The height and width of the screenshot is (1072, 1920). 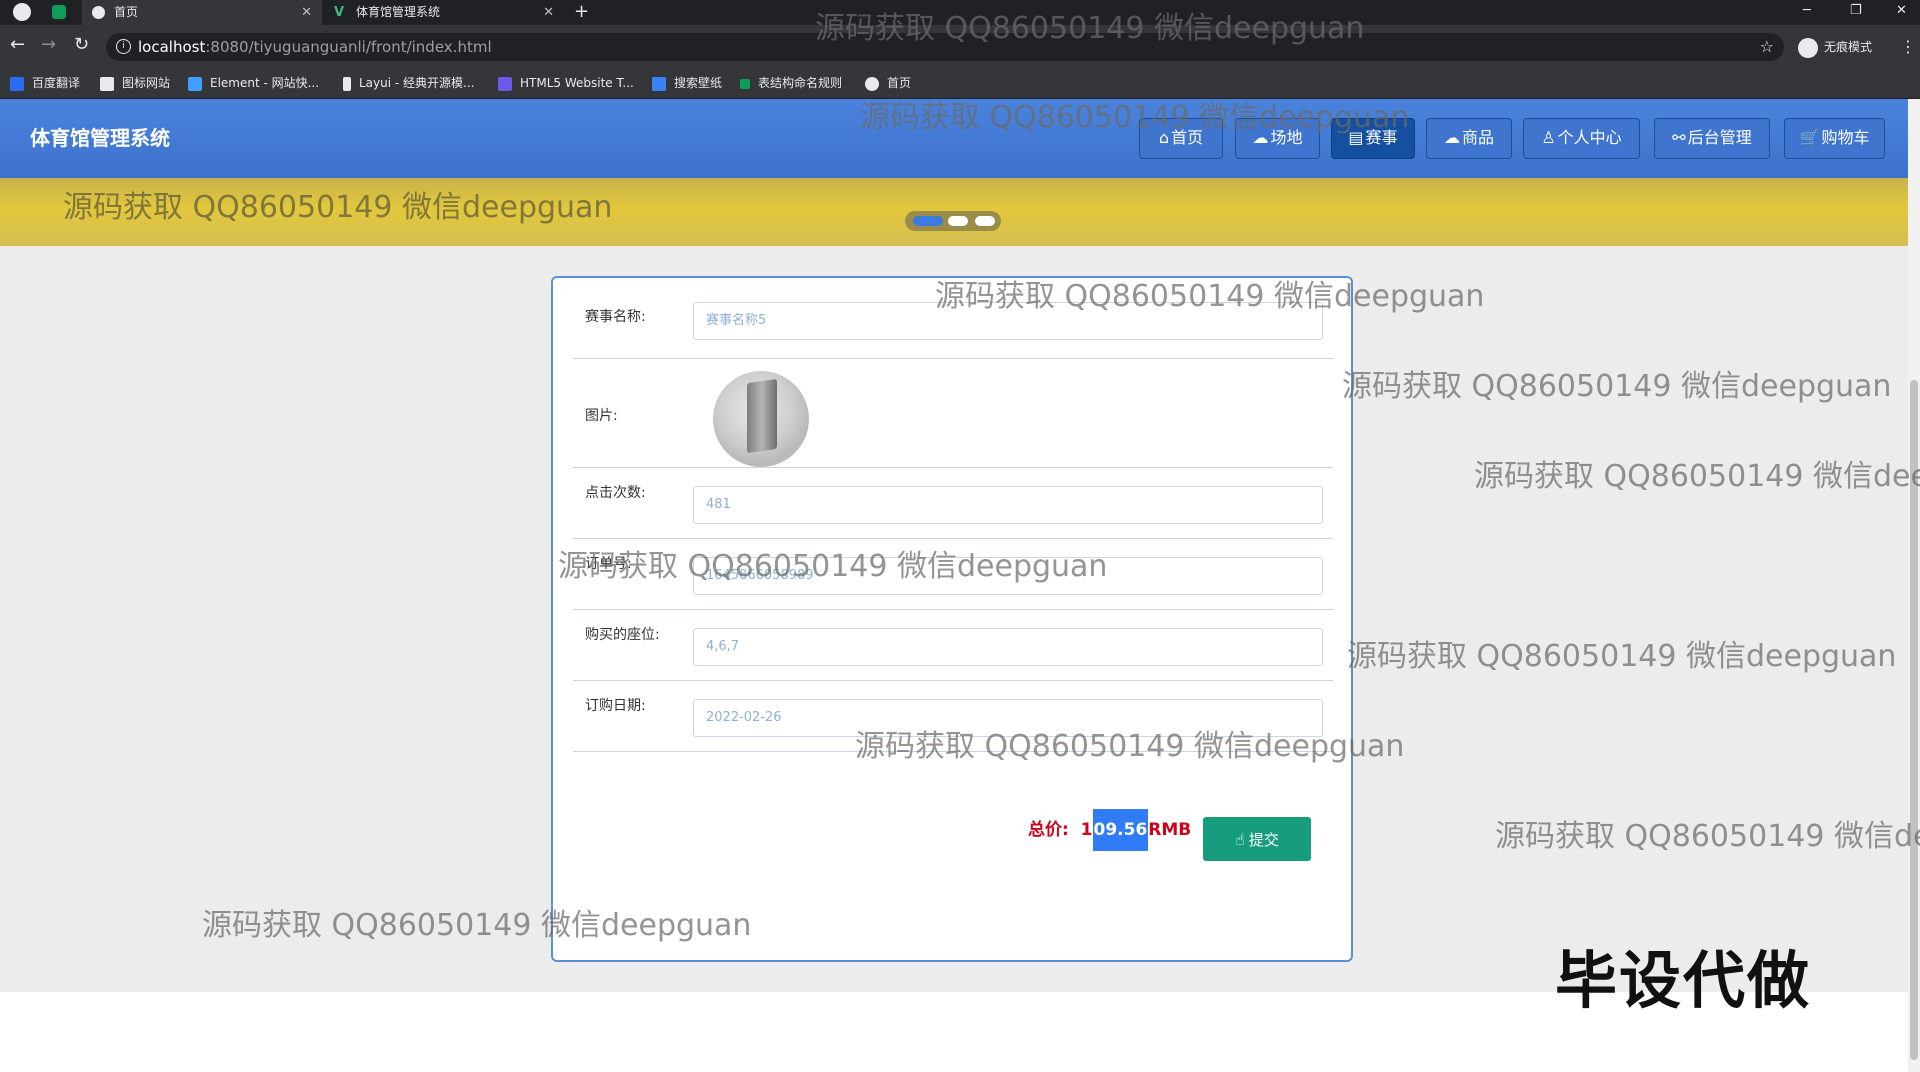 What do you see at coordinates (22, 12) in the screenshot?
I see `chrome-app-icon` at bounding box center [22, 12].